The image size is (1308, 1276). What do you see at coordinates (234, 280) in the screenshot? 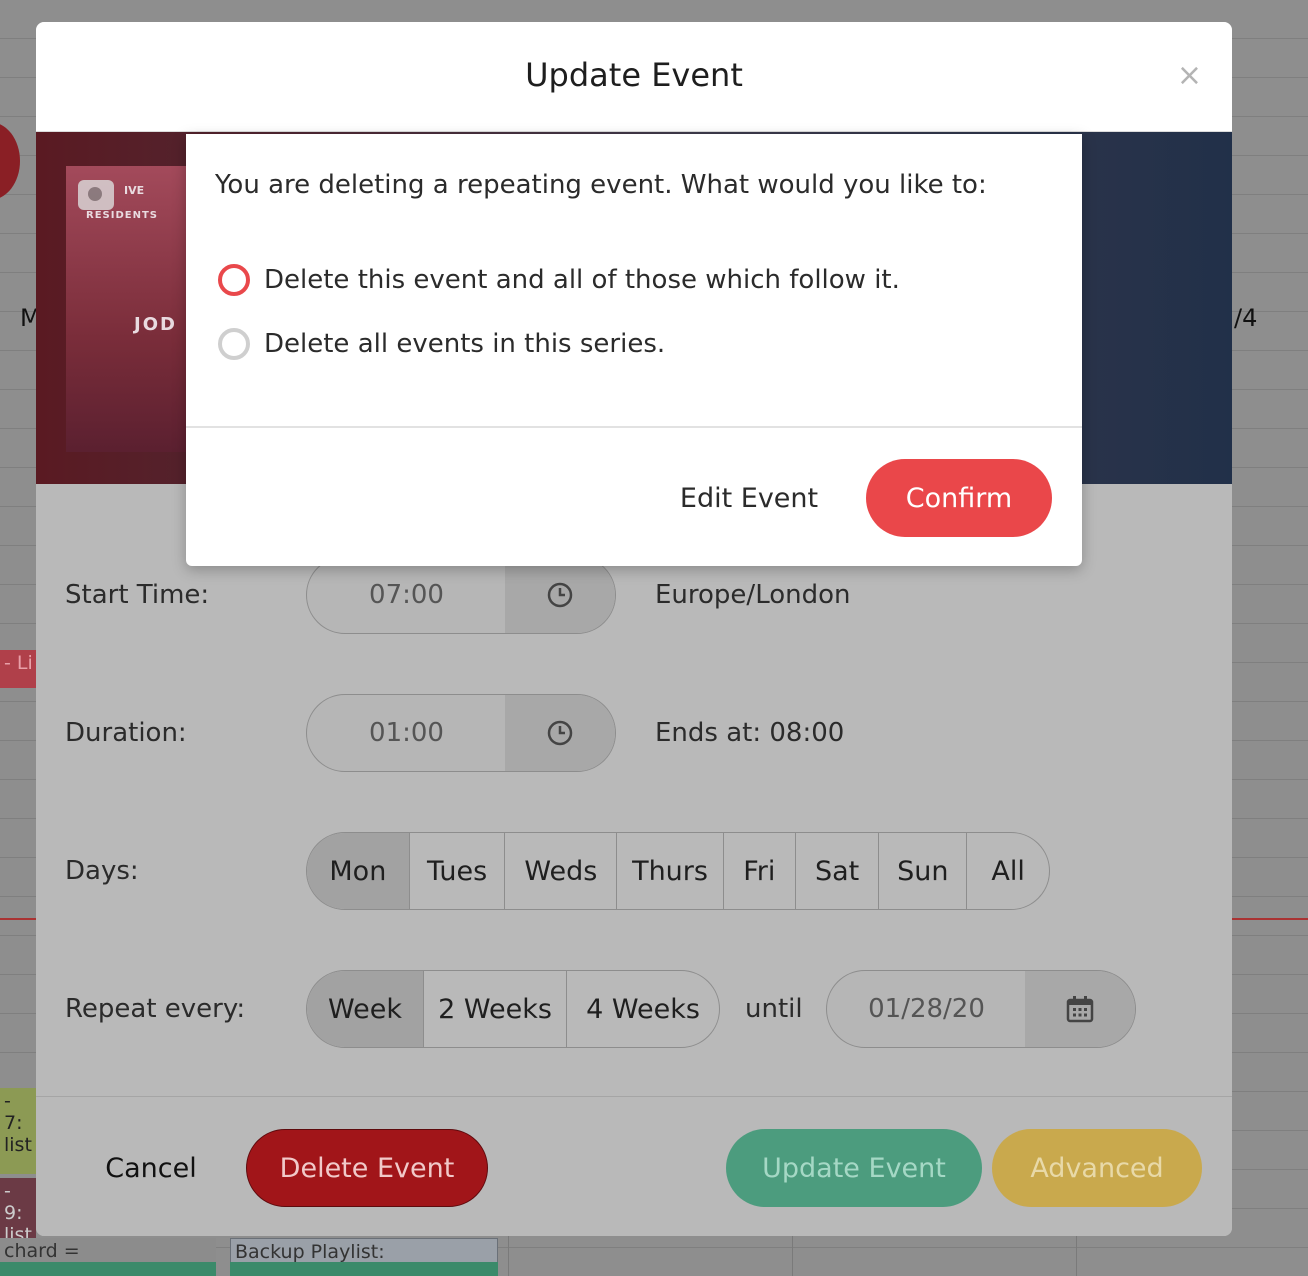
I see `radio-button-checked` at bounding box center [234, 280].